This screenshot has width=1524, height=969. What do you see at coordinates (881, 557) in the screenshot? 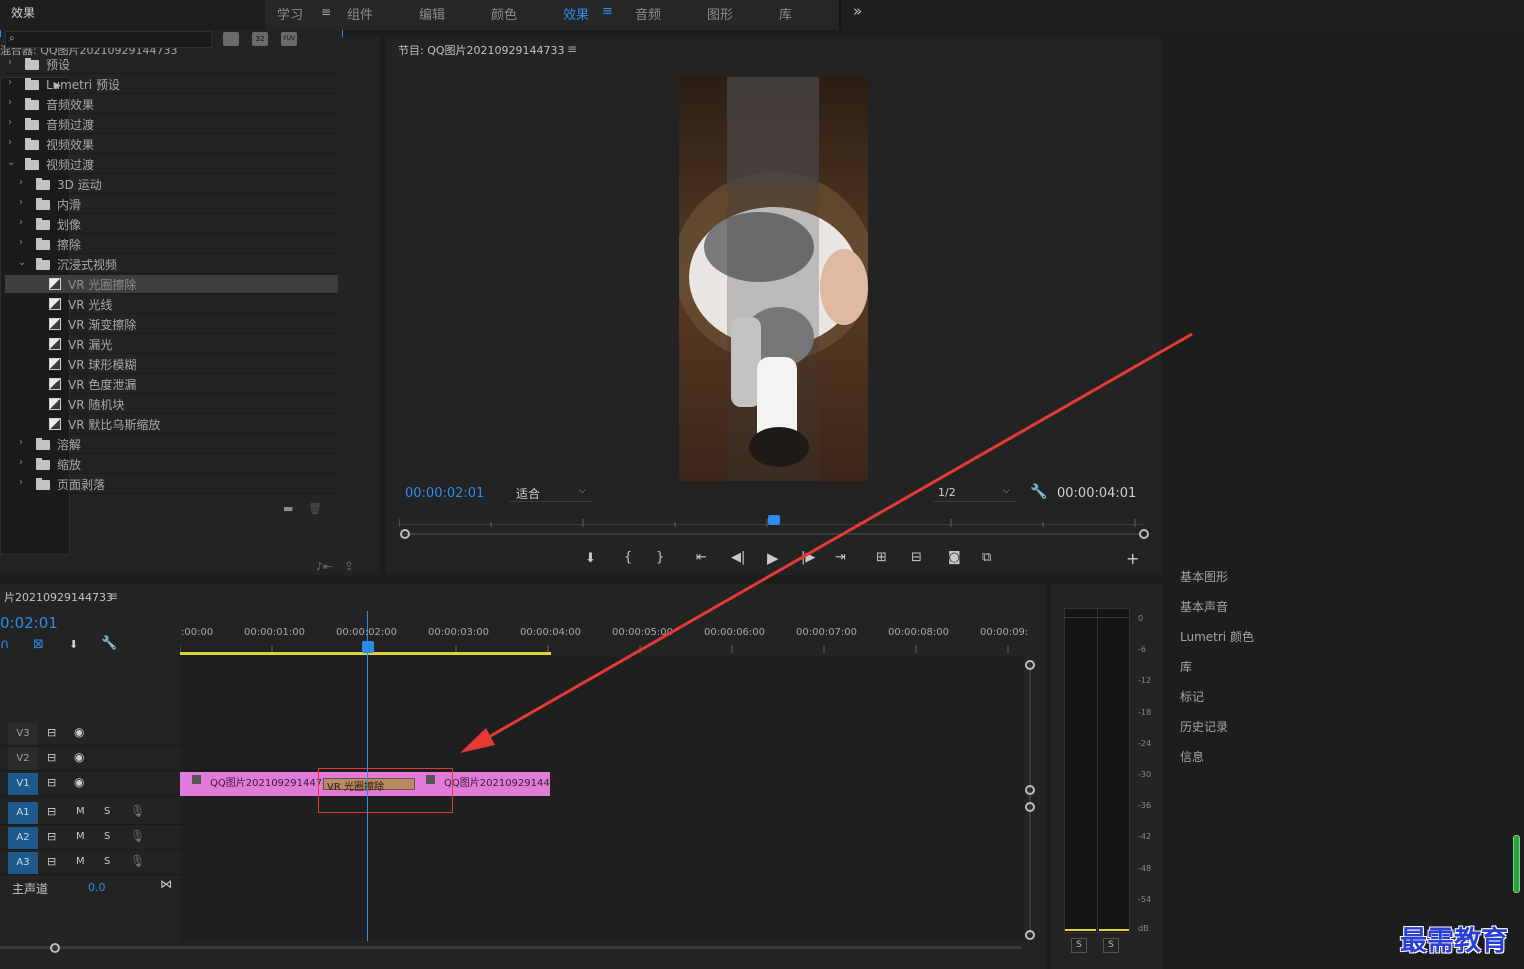
I see `lift-icon: ⊞` at bounding box center [881, 557].